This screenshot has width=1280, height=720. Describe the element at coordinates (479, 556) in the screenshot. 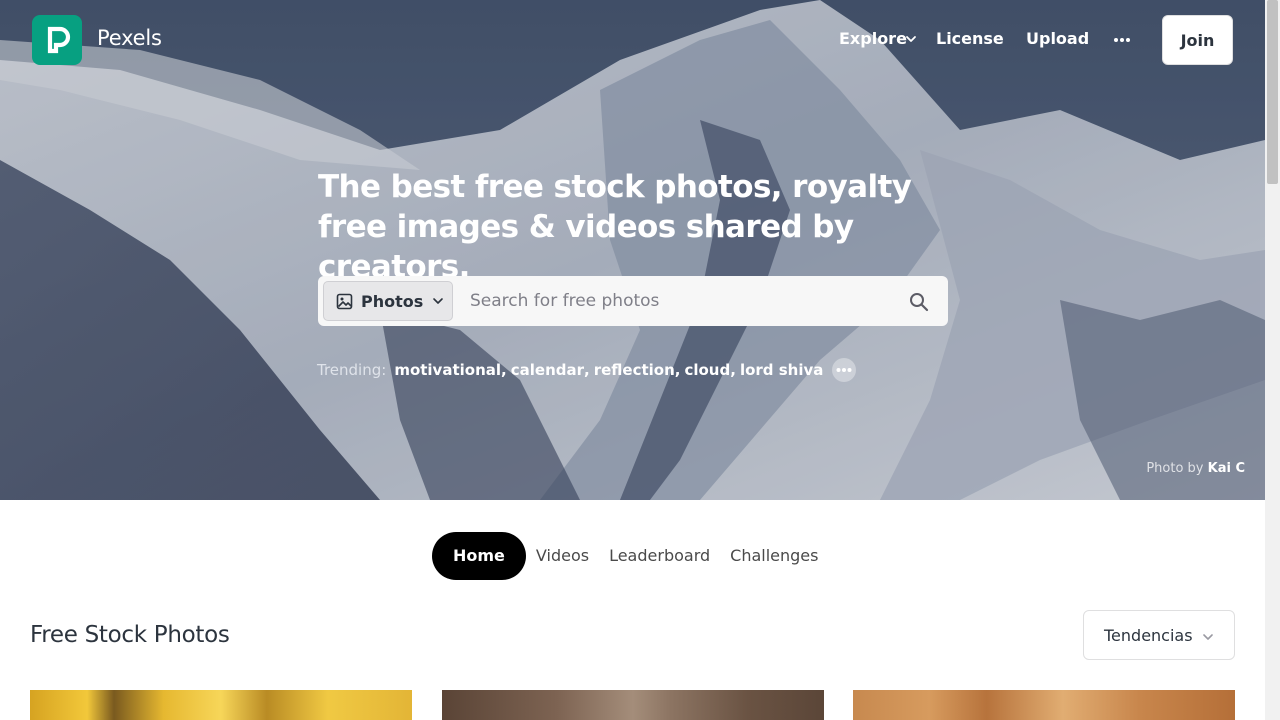

I see `tab-home: Home` at that location.